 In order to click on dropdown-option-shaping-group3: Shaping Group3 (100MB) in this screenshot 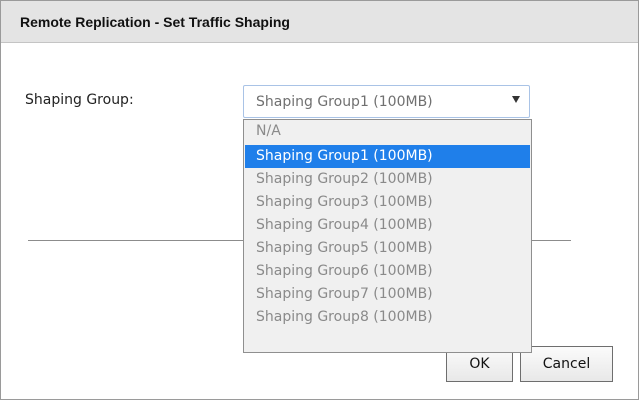, I will do `click(387, 202)`.